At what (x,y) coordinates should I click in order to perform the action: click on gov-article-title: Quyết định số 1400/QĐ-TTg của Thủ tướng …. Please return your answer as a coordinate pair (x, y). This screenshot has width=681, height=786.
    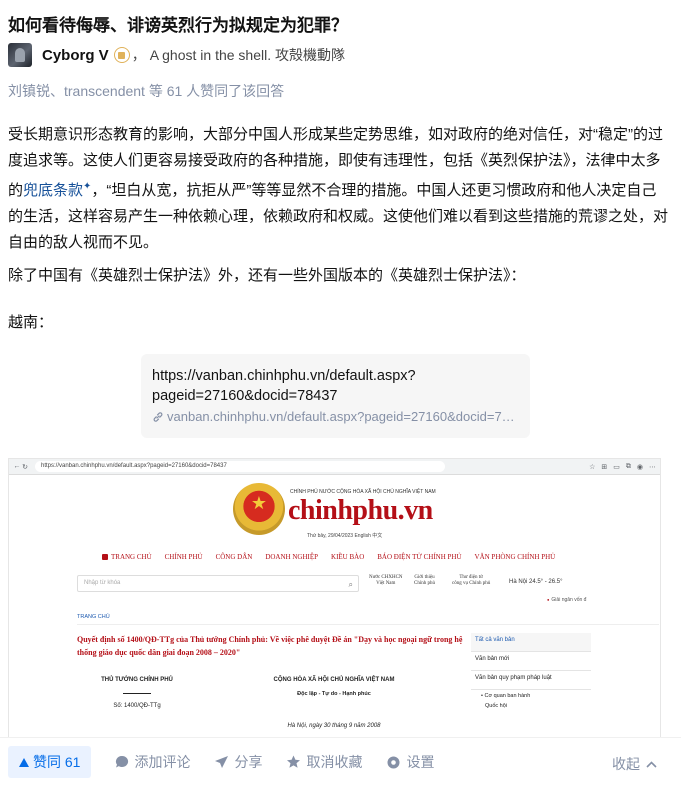
    Looking at the image, I should click on (270, 646).